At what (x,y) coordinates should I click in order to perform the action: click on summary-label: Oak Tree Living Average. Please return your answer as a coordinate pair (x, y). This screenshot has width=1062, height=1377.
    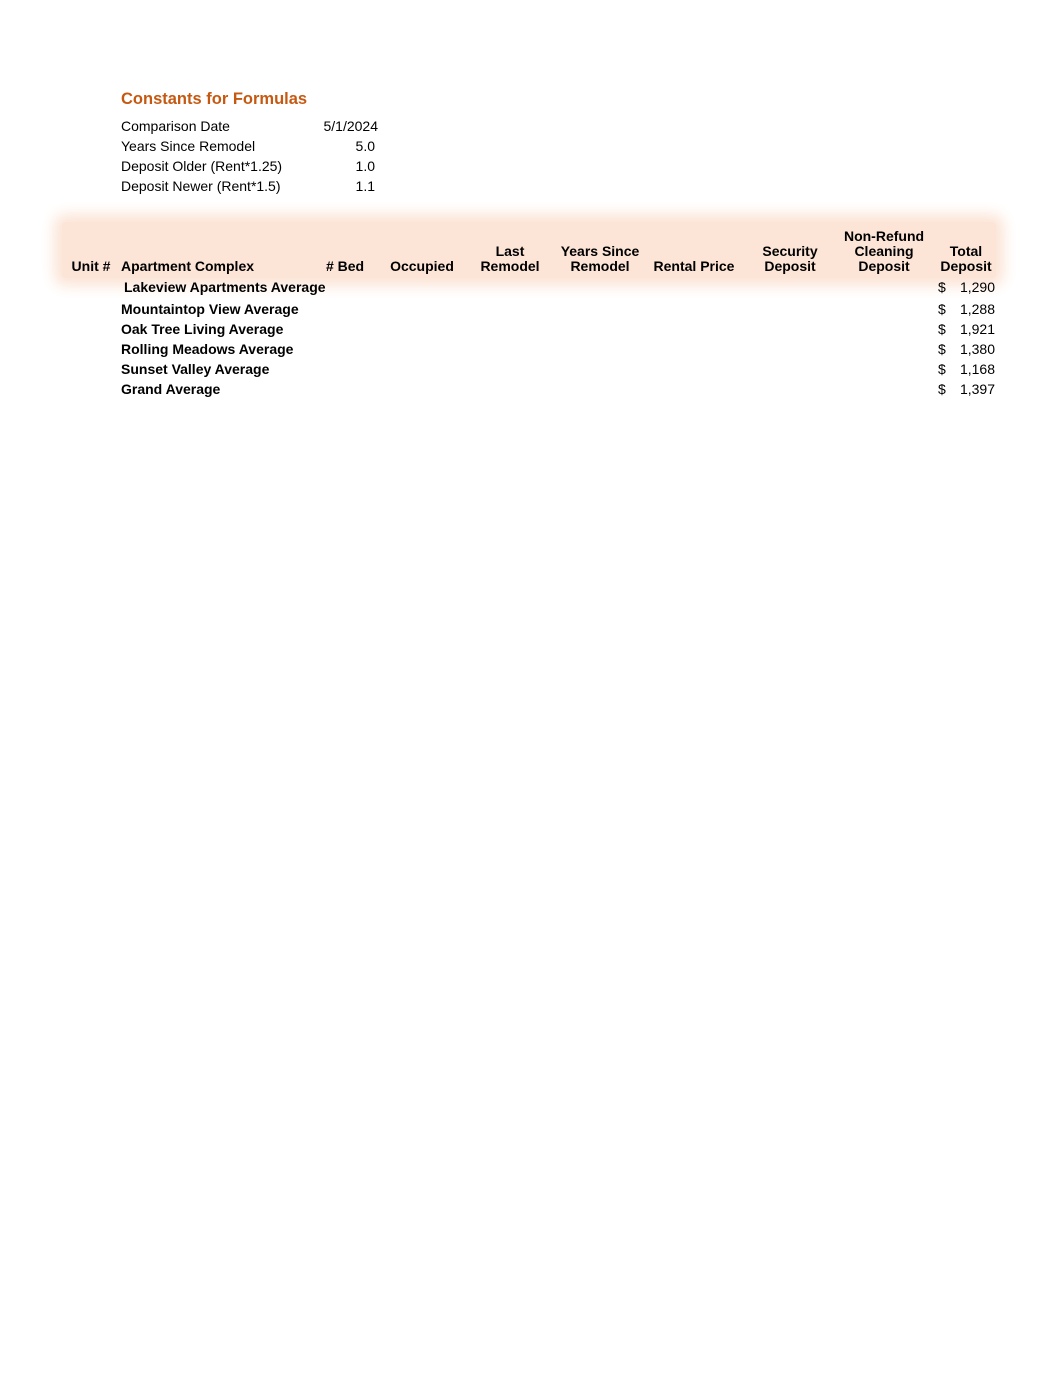
    Looking at the image, I should click on (202, 329).